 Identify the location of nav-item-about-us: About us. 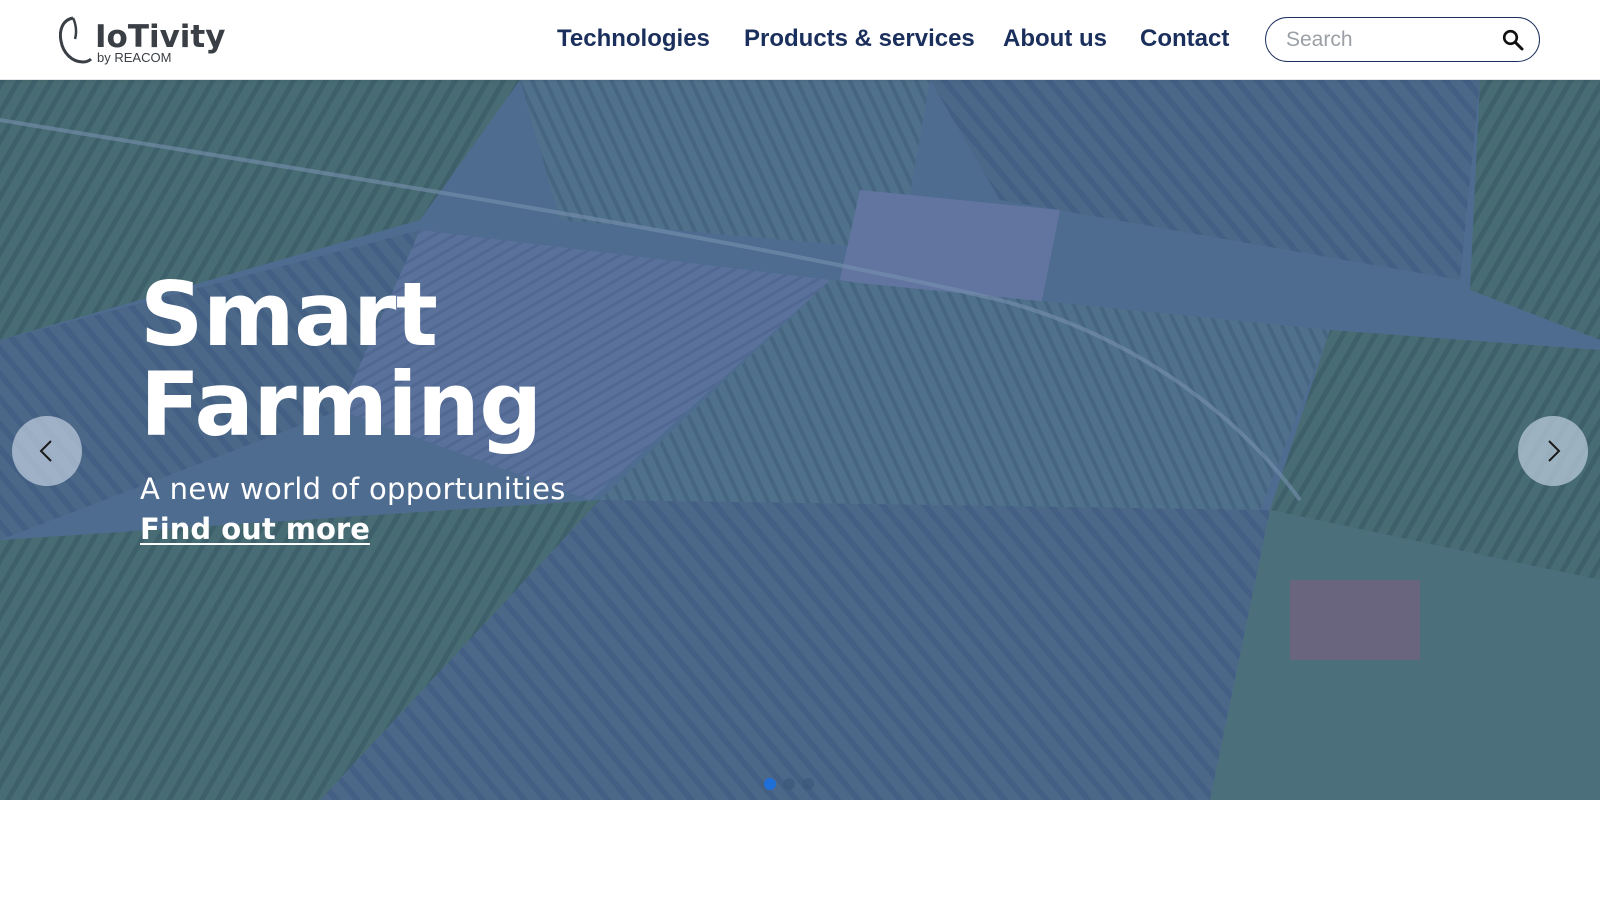
(1055, 39).